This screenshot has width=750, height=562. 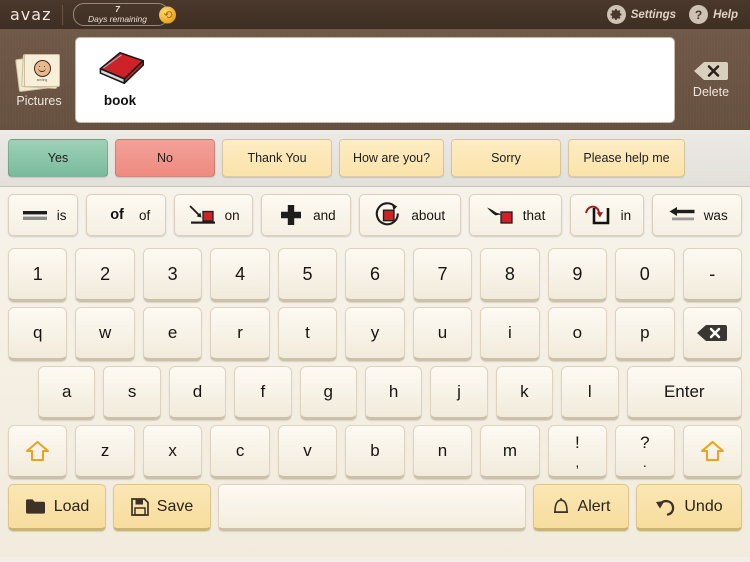 I want to click on quick-phrase-how-are-you: How are you?, so click(x=391, y=158).